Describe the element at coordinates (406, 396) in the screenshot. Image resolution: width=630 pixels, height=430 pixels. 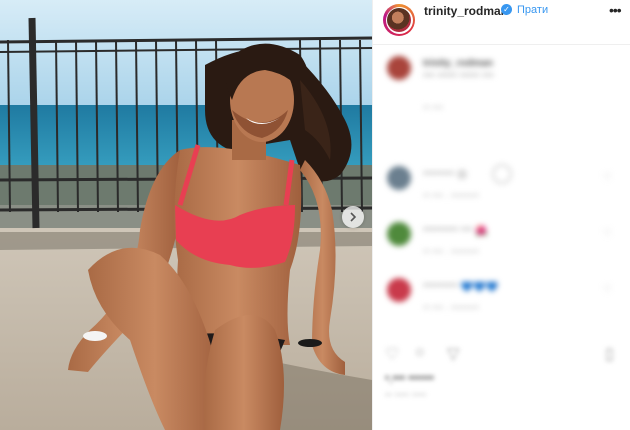
I see `post-date: ** **** ****` at that location.